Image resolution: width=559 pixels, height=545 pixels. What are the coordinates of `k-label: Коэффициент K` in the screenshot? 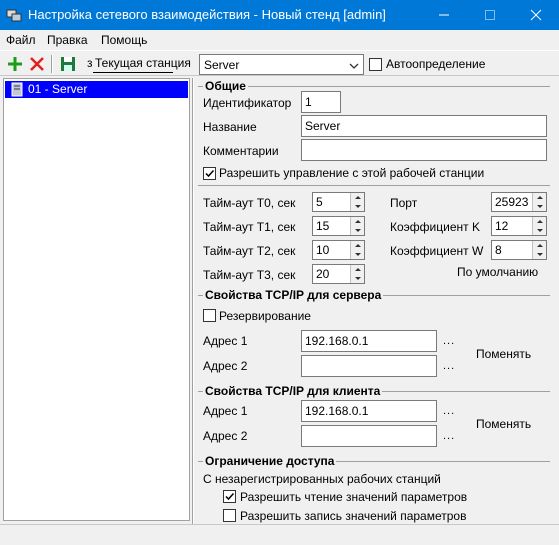 It's located at (435, 227).